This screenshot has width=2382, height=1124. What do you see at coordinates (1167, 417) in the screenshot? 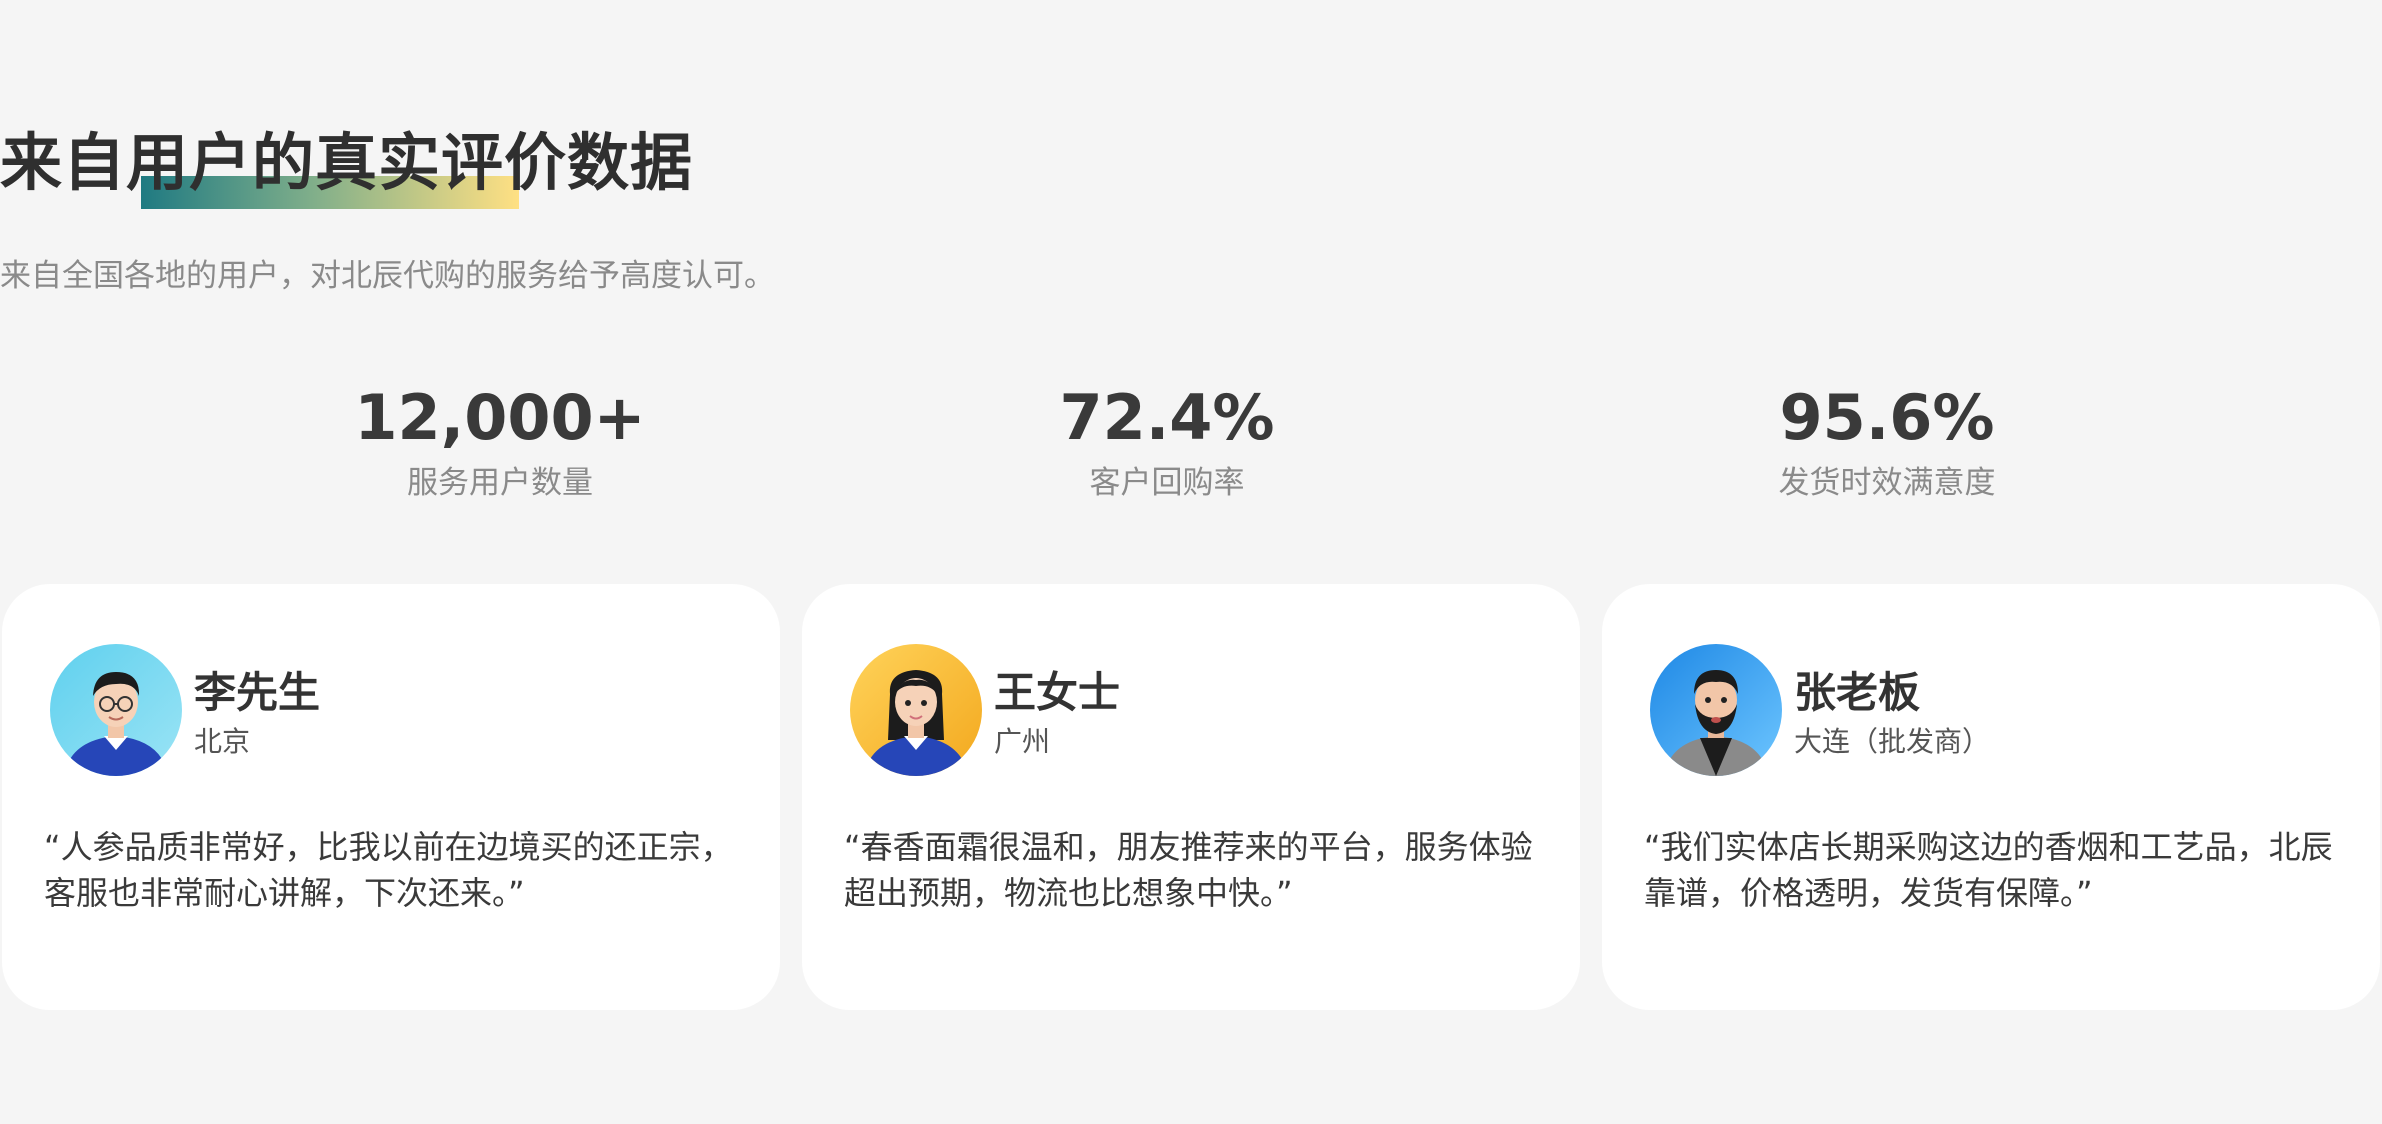
I see `stat-value: 72.4%` at bounding box center [1167, 417].